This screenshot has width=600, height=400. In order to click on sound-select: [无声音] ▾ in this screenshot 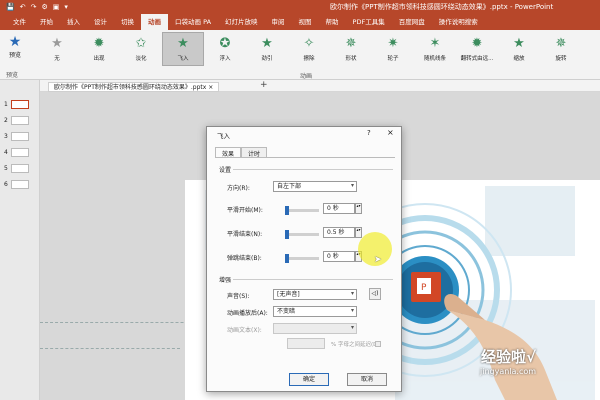, I will do `click(315, 294)`.